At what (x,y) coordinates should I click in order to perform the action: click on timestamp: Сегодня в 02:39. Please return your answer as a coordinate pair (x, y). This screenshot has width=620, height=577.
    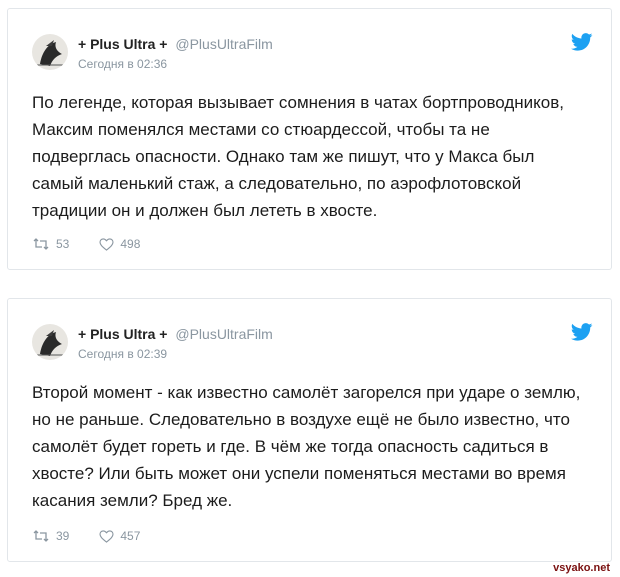
    Looking at the image, I should click on (122, 354).